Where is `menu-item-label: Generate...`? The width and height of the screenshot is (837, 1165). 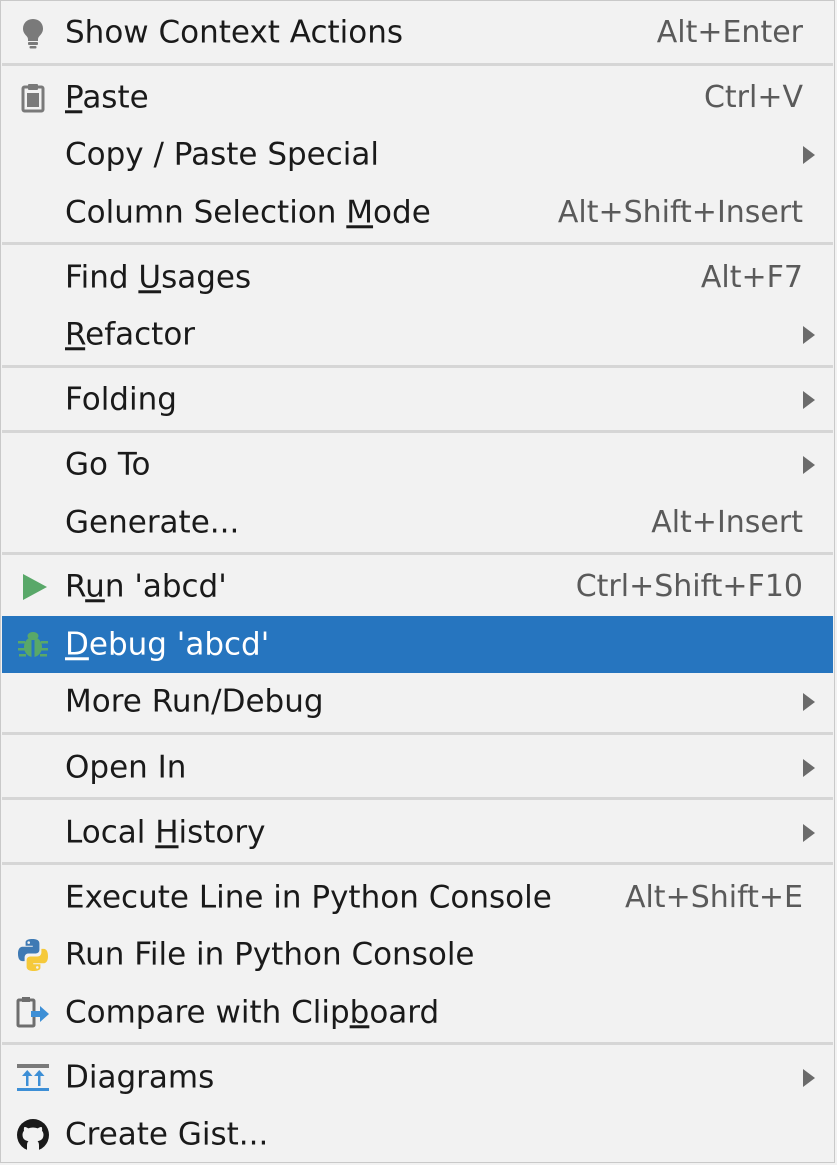 menu-item-label: Generate... is located at coordinates (152, 521).